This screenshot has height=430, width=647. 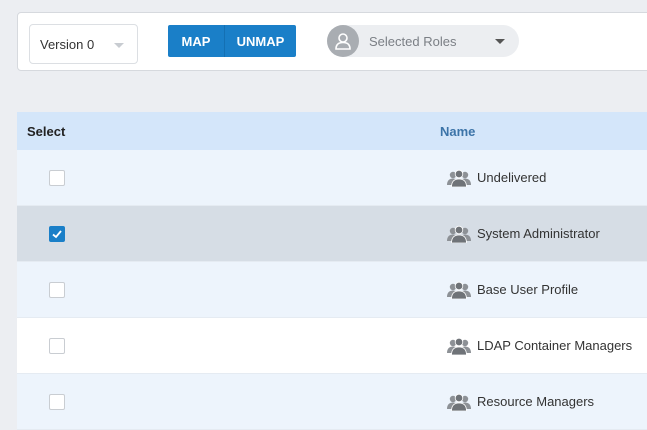 I want to click on grid-header: Select Name, so click(x=332, y=131).